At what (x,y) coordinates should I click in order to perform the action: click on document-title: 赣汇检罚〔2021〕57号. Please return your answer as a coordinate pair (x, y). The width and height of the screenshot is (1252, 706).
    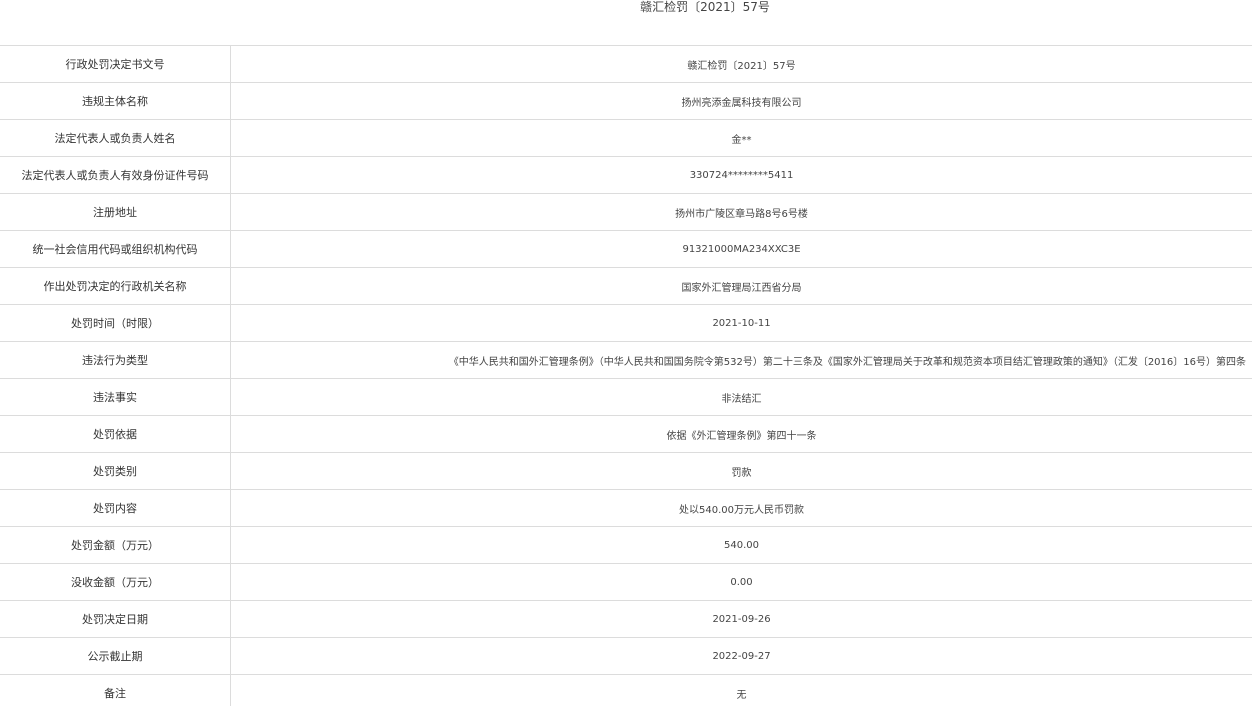
    Looking at the image, I should click on (705, 7).